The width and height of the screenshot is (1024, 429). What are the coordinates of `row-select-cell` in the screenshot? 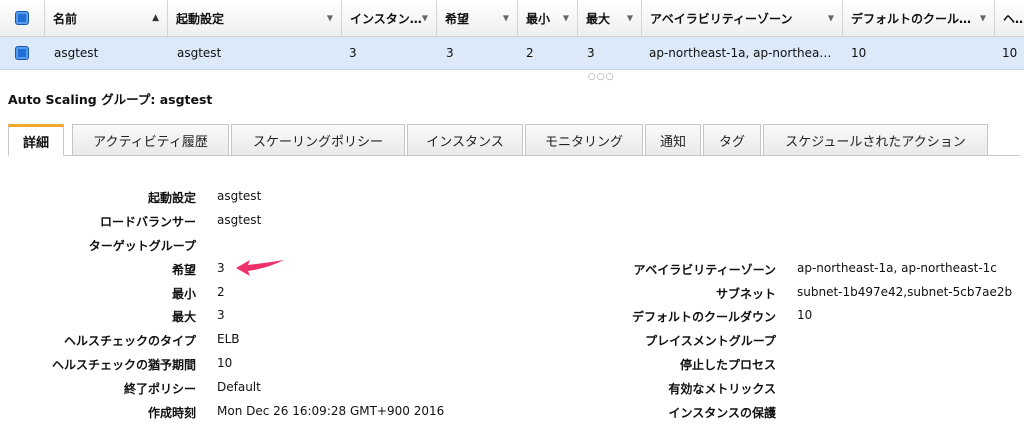 It's located at (22, 53).